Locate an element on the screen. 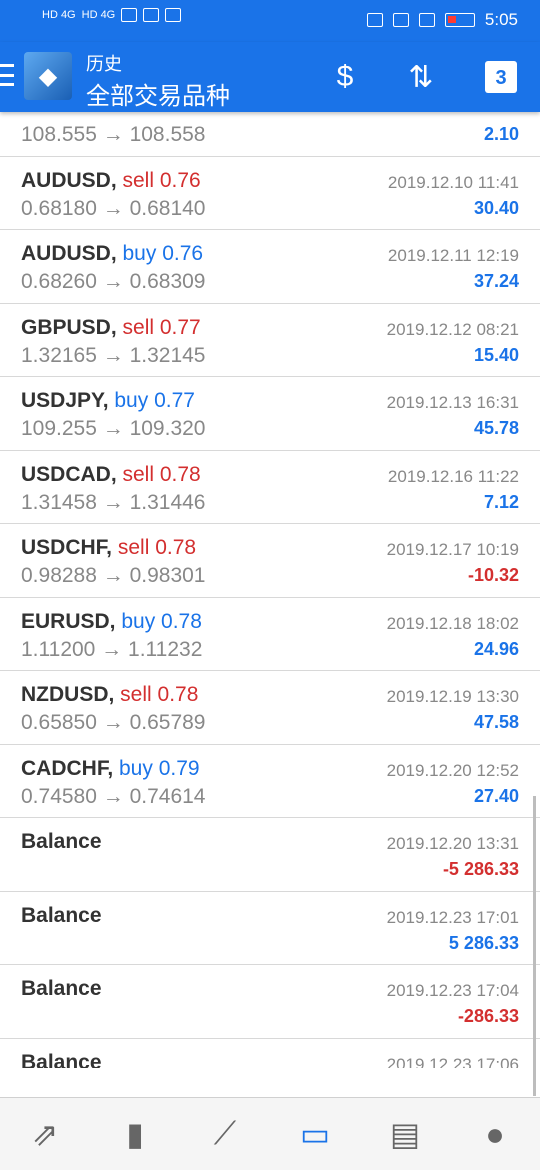 This screenshot has height=1170, width=540. row-prices: 1.32165 → 1.32145 is located at coordinates (113, 355).